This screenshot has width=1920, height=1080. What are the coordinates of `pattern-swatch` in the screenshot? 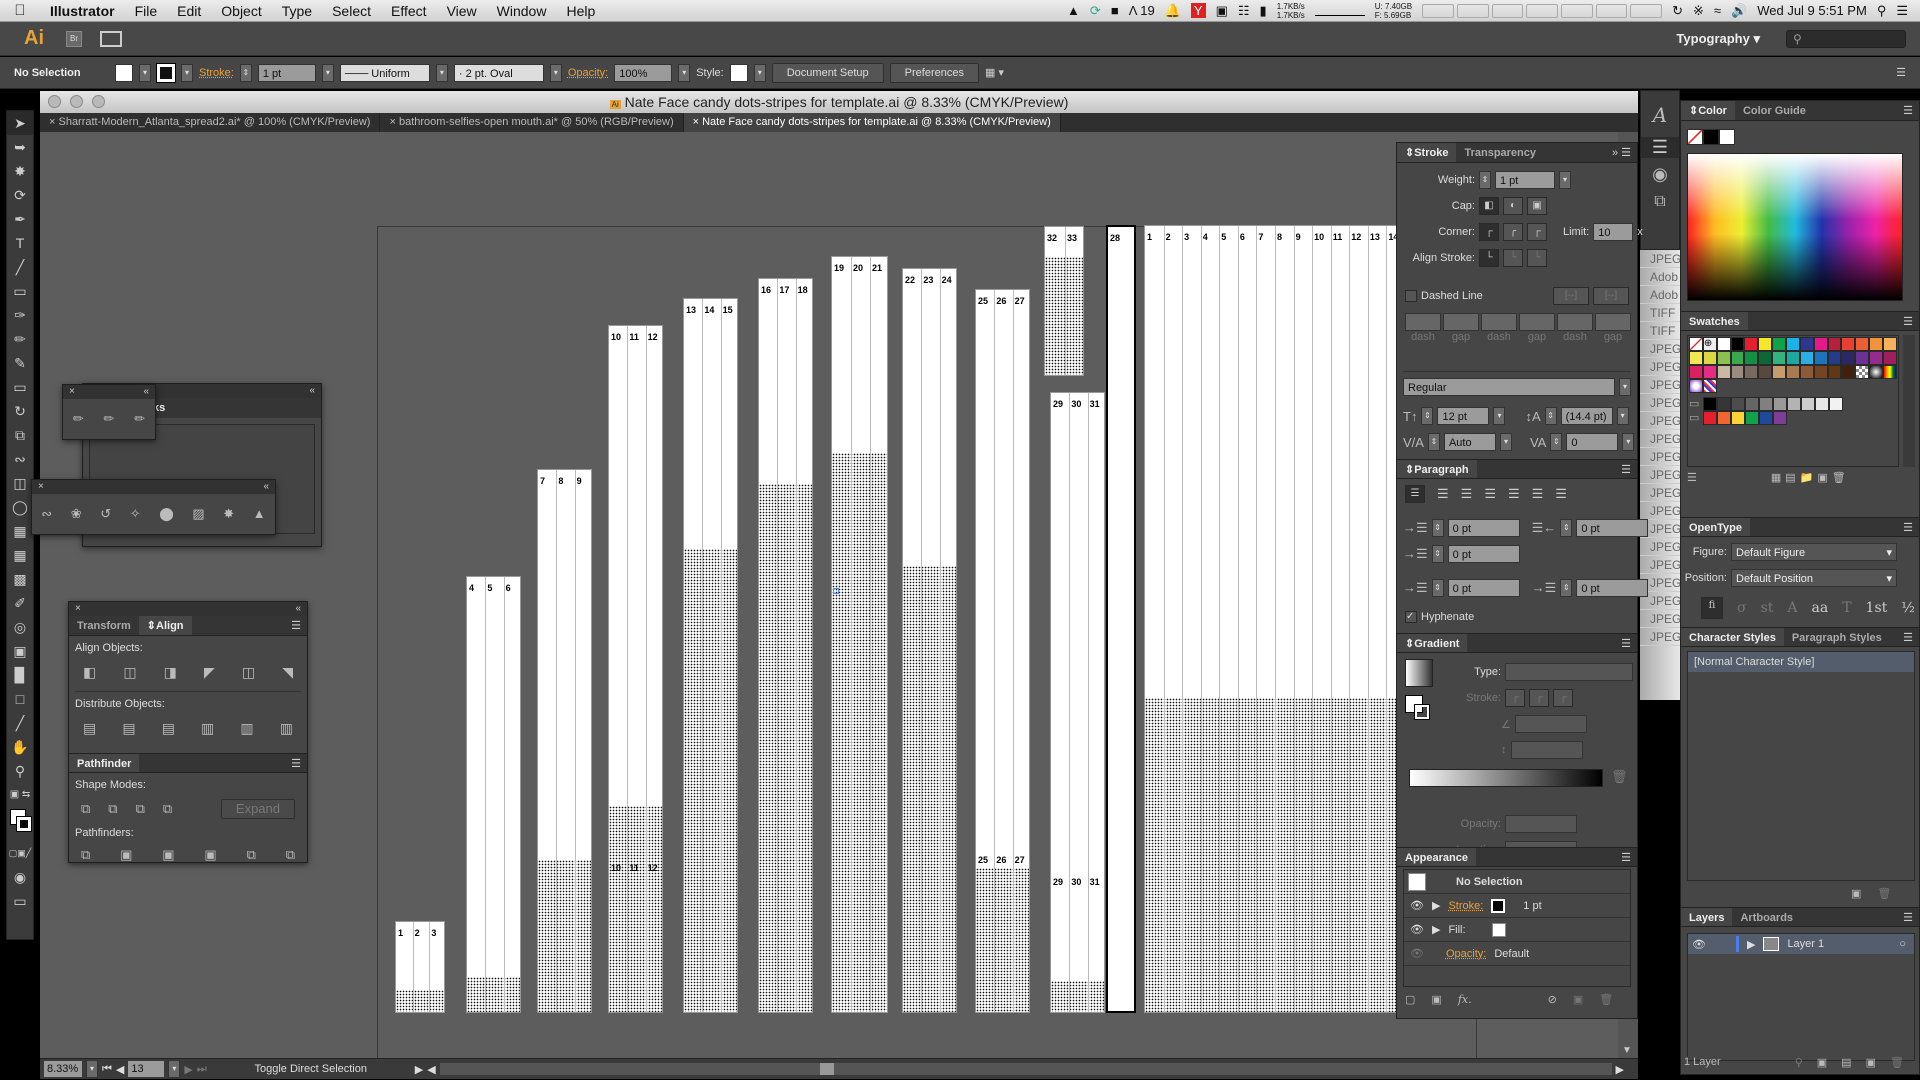 It's located at (1710, 386).